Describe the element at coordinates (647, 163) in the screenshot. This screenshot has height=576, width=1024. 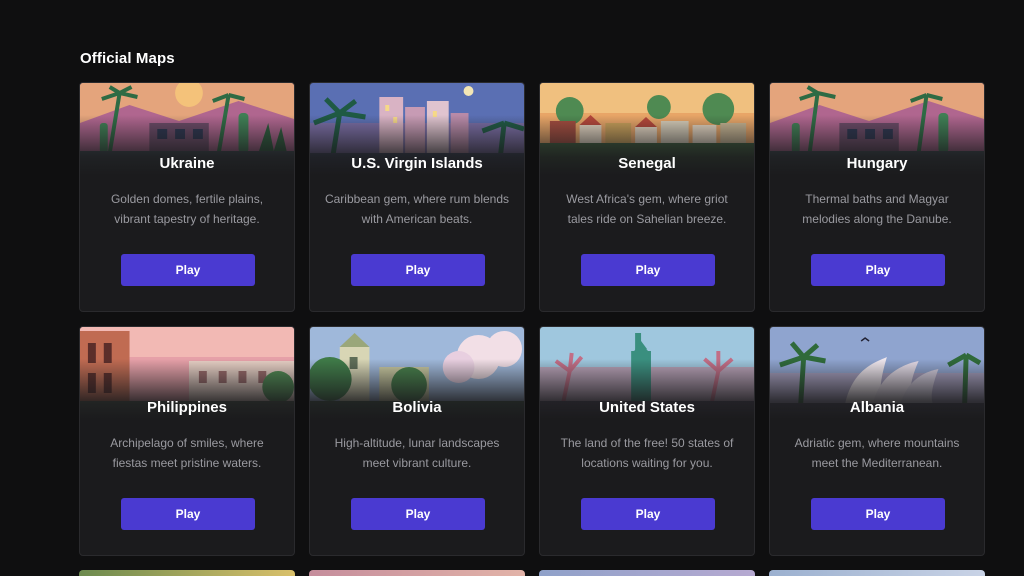
I see `map-title: Senegal` at that location.